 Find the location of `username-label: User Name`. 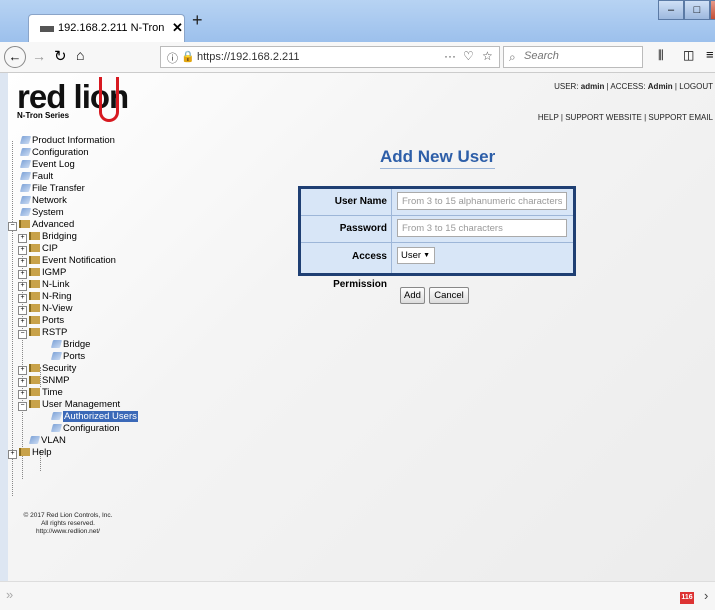

username-label: User Name is located at coordinates (346, 202).